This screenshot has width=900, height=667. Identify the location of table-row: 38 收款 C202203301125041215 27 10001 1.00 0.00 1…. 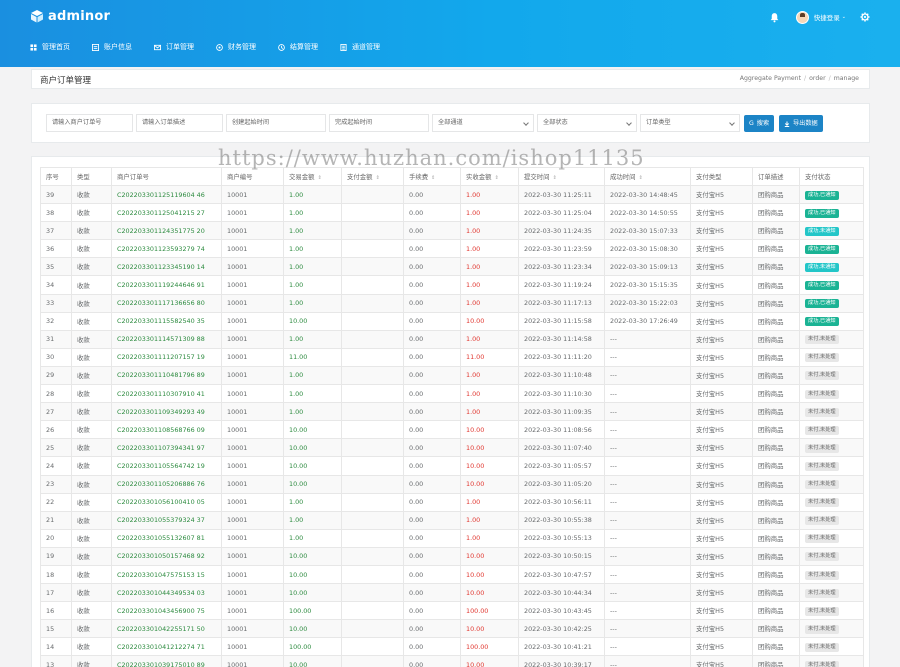
(452, 213).